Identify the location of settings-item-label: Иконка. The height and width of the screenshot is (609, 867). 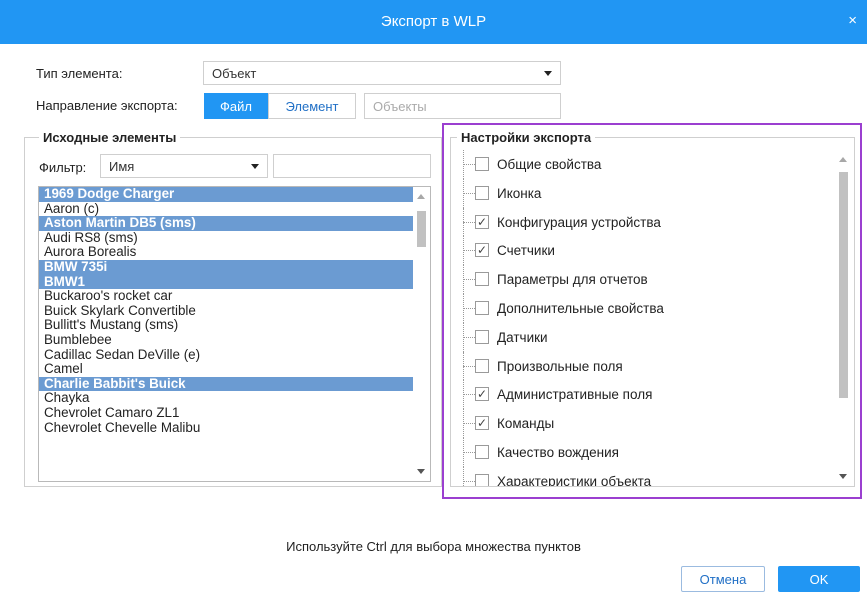
(519, 193).